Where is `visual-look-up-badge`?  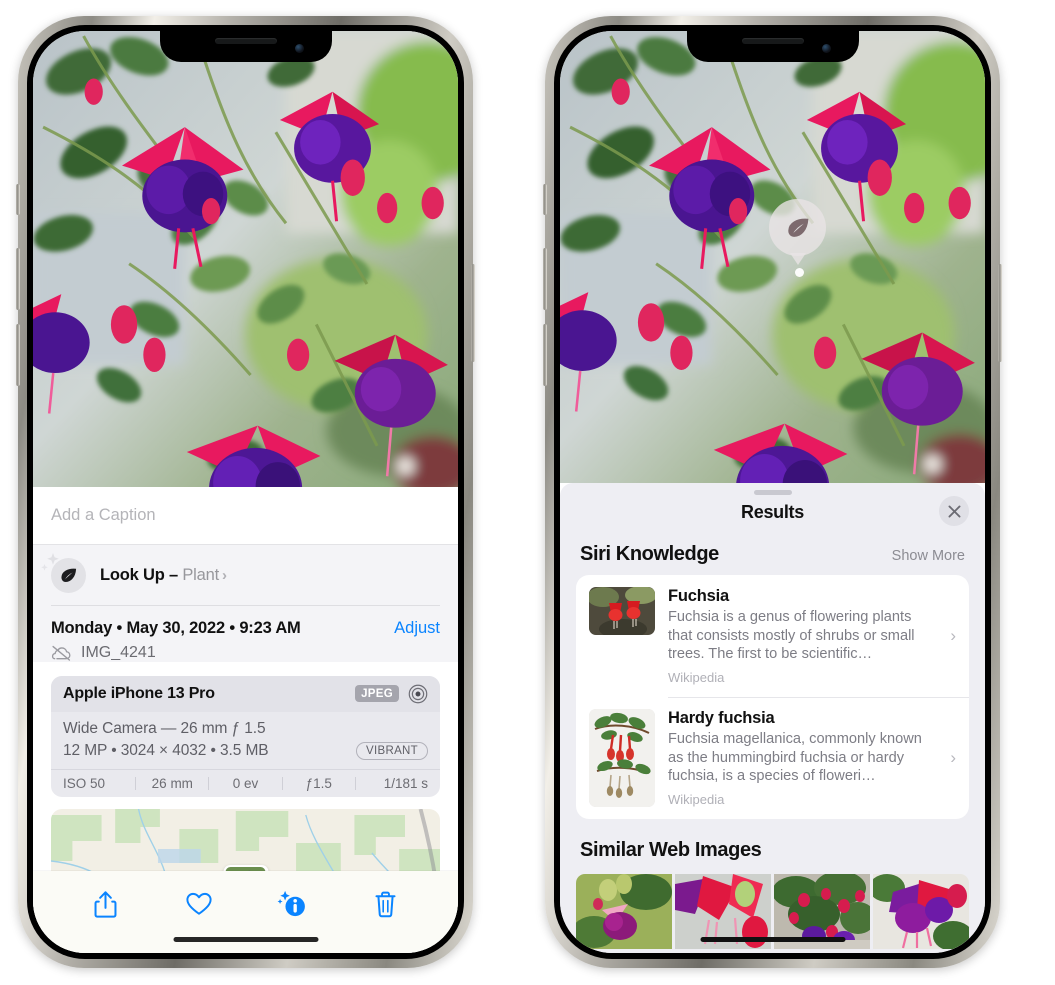
visual-look-up-badge is located at coordinates (797, 232).